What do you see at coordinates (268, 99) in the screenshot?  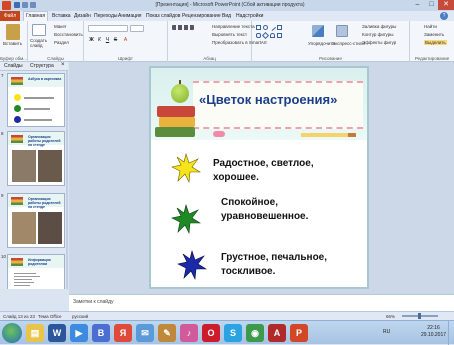 I see `slide-title: «Цветок настроения»` at bounding box center [268, 99].